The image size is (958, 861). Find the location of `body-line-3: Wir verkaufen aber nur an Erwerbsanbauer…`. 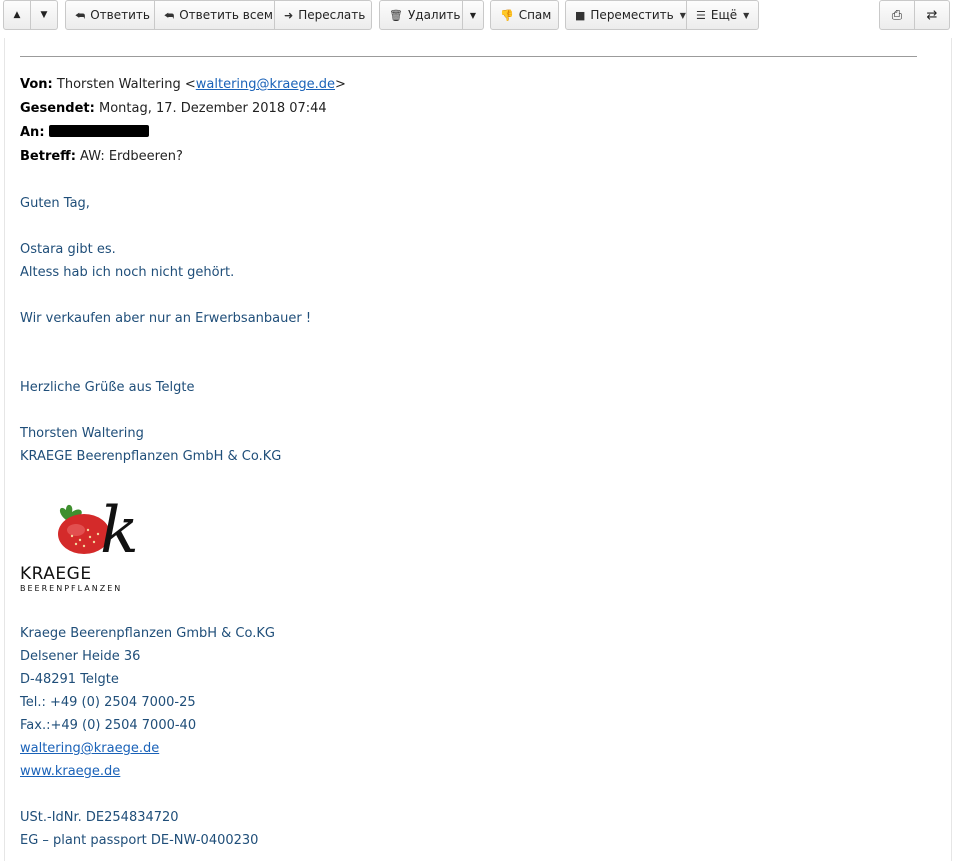

body-line-3: Wir verkaufen aber nur an Erwerbsanbauer… is located at coordinates (166, 318).